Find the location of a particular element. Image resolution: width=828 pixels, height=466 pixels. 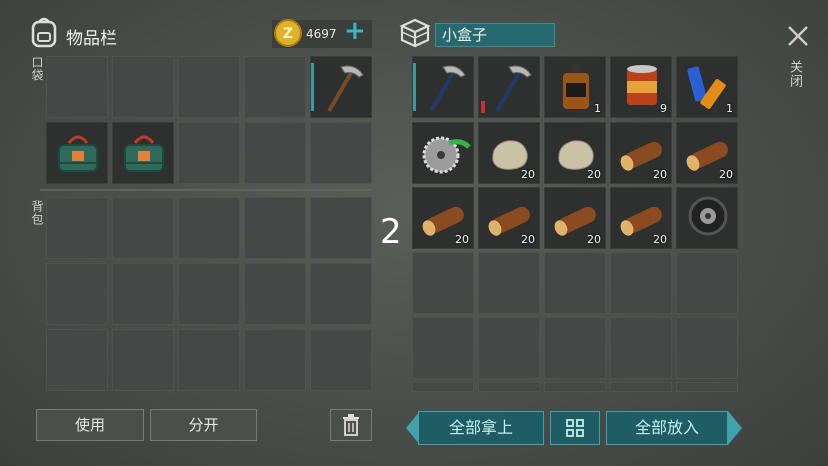

trash-button is located at coordinates (351, 425).